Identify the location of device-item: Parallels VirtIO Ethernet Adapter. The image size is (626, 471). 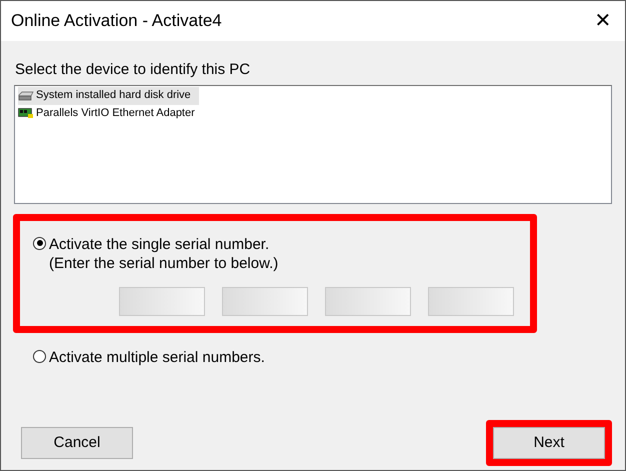
(110, 113).